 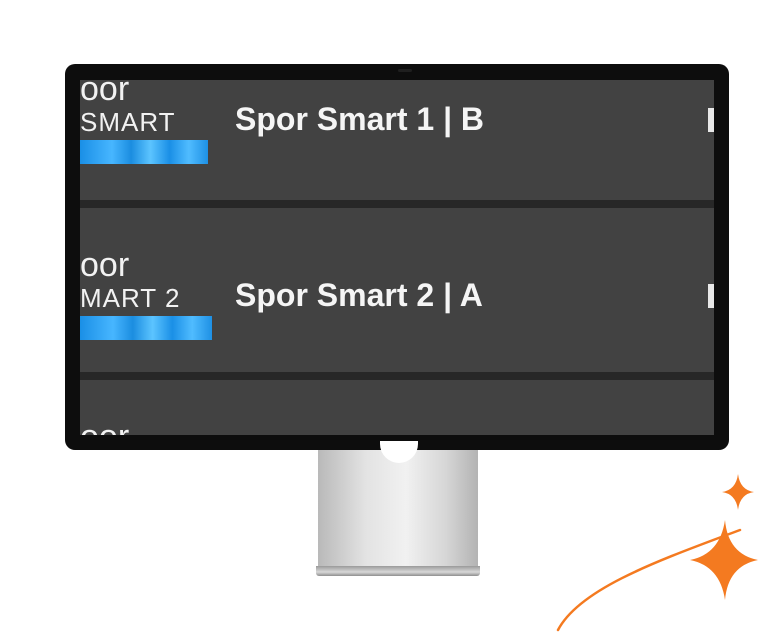 I want to click on channel-logo: oor, so click(x=150, y=407).